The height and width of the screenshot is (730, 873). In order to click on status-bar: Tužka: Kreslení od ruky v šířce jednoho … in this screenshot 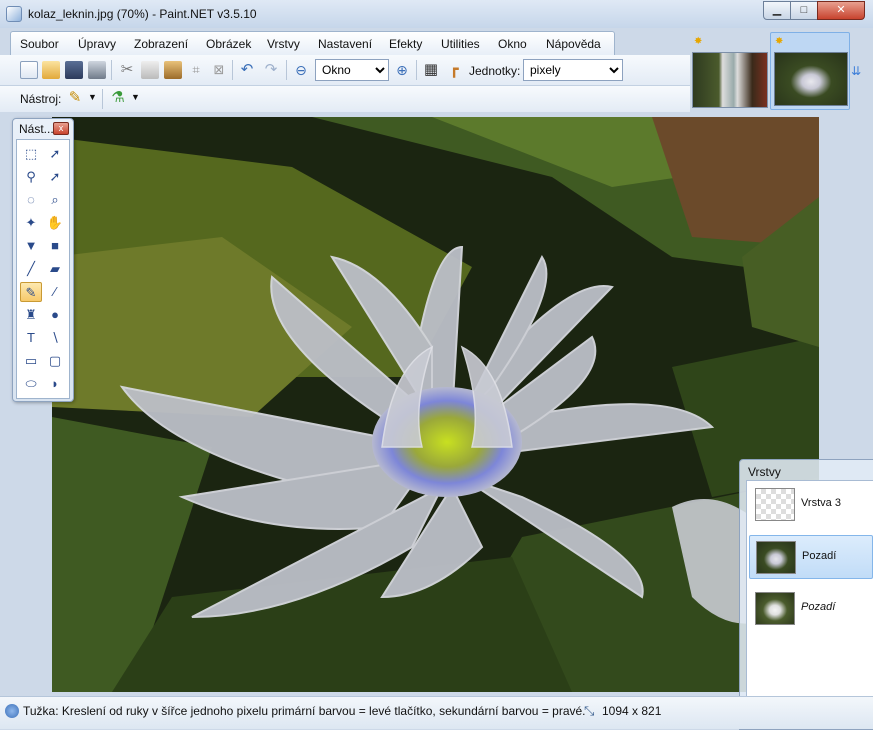, I will do `click(436, 712)`.